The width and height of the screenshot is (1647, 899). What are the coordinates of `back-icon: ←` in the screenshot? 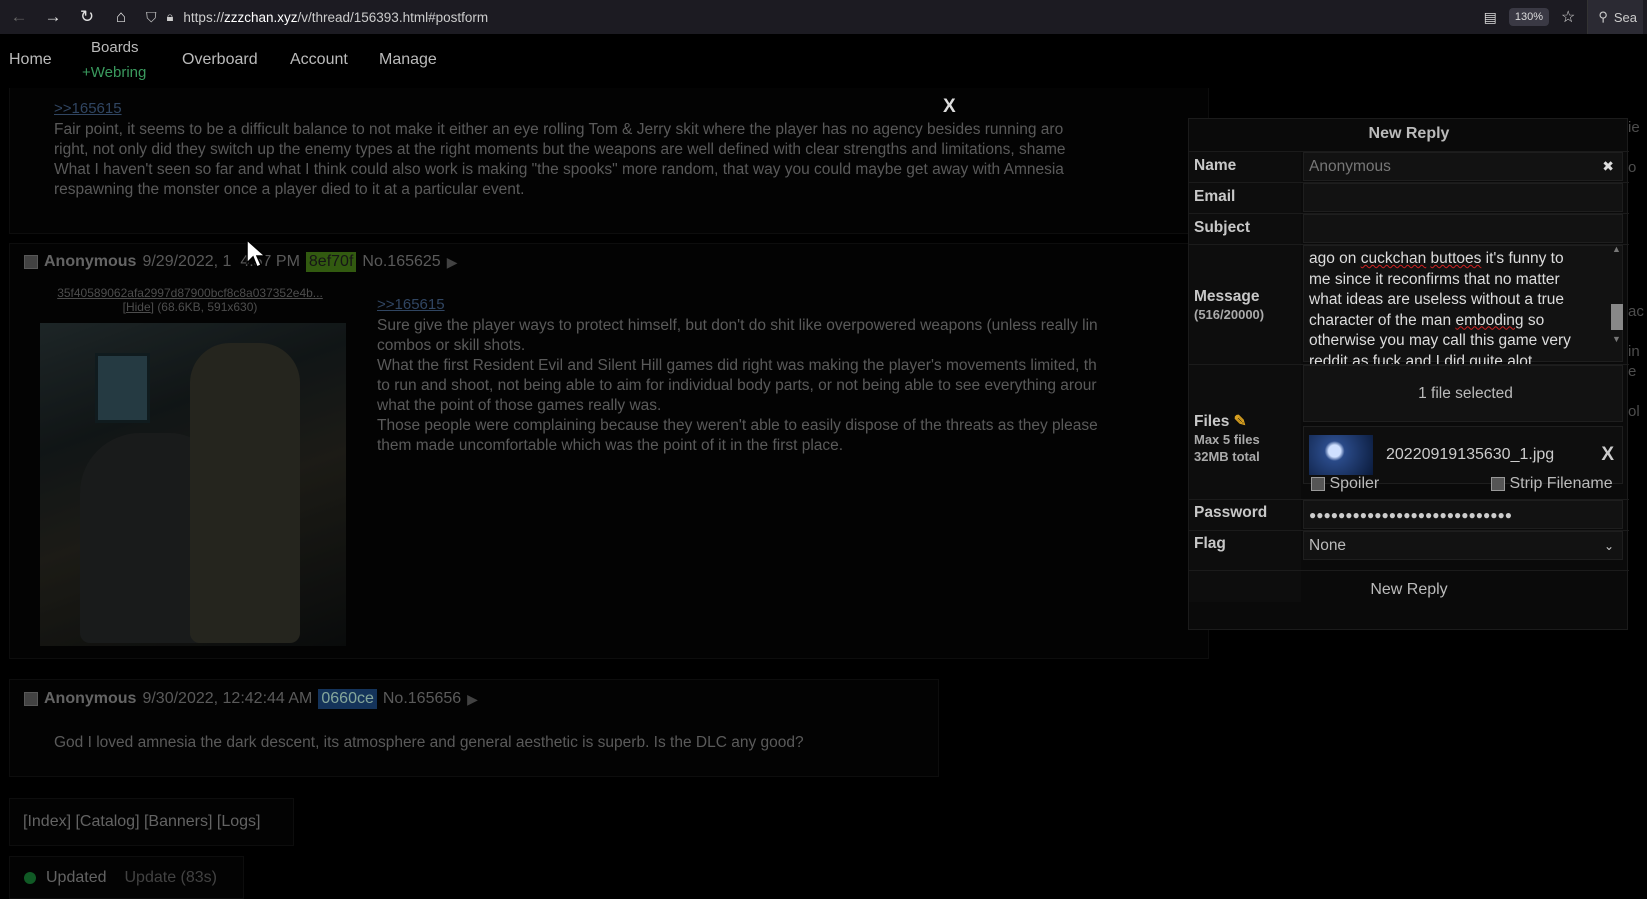 It's located at (19, 17).